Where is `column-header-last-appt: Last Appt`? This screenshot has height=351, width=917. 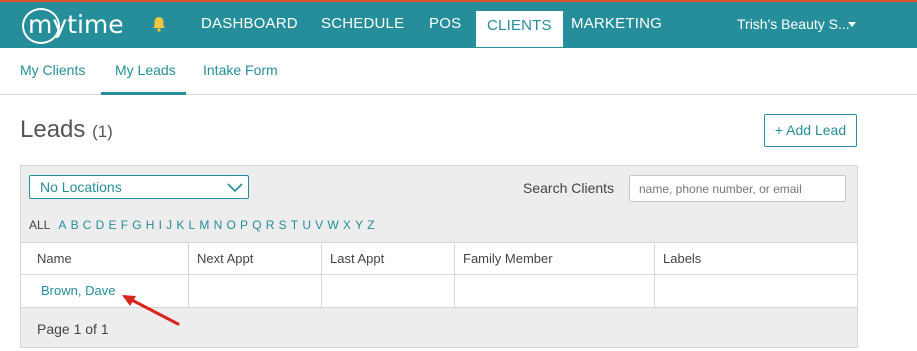
column-header-last-appt: Last Appt is located at coordinates (388, 258).